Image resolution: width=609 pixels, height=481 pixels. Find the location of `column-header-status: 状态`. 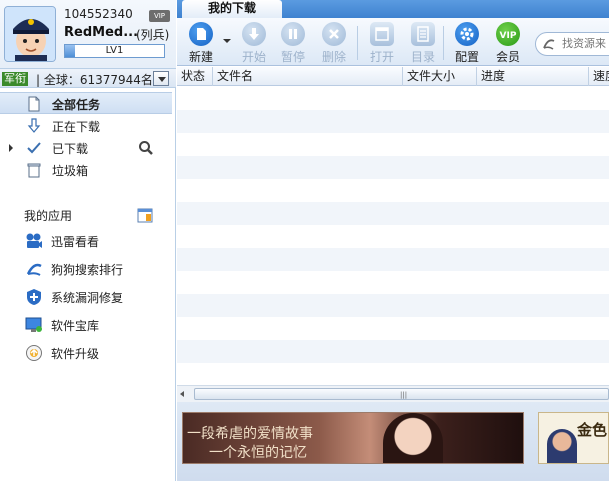

column-header-status: 状态 is located at coordinates (195, 76).